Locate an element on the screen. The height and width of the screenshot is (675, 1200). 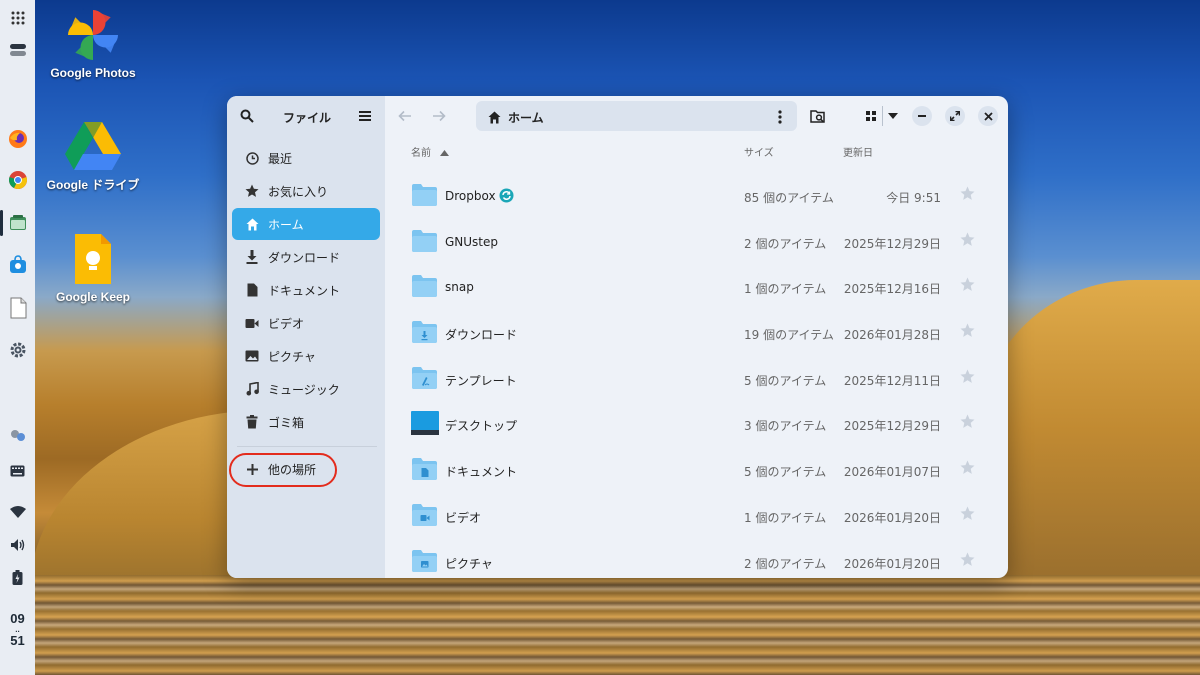
sidebar-item-favorites: お気に入り is located at coordinates (306, 191).